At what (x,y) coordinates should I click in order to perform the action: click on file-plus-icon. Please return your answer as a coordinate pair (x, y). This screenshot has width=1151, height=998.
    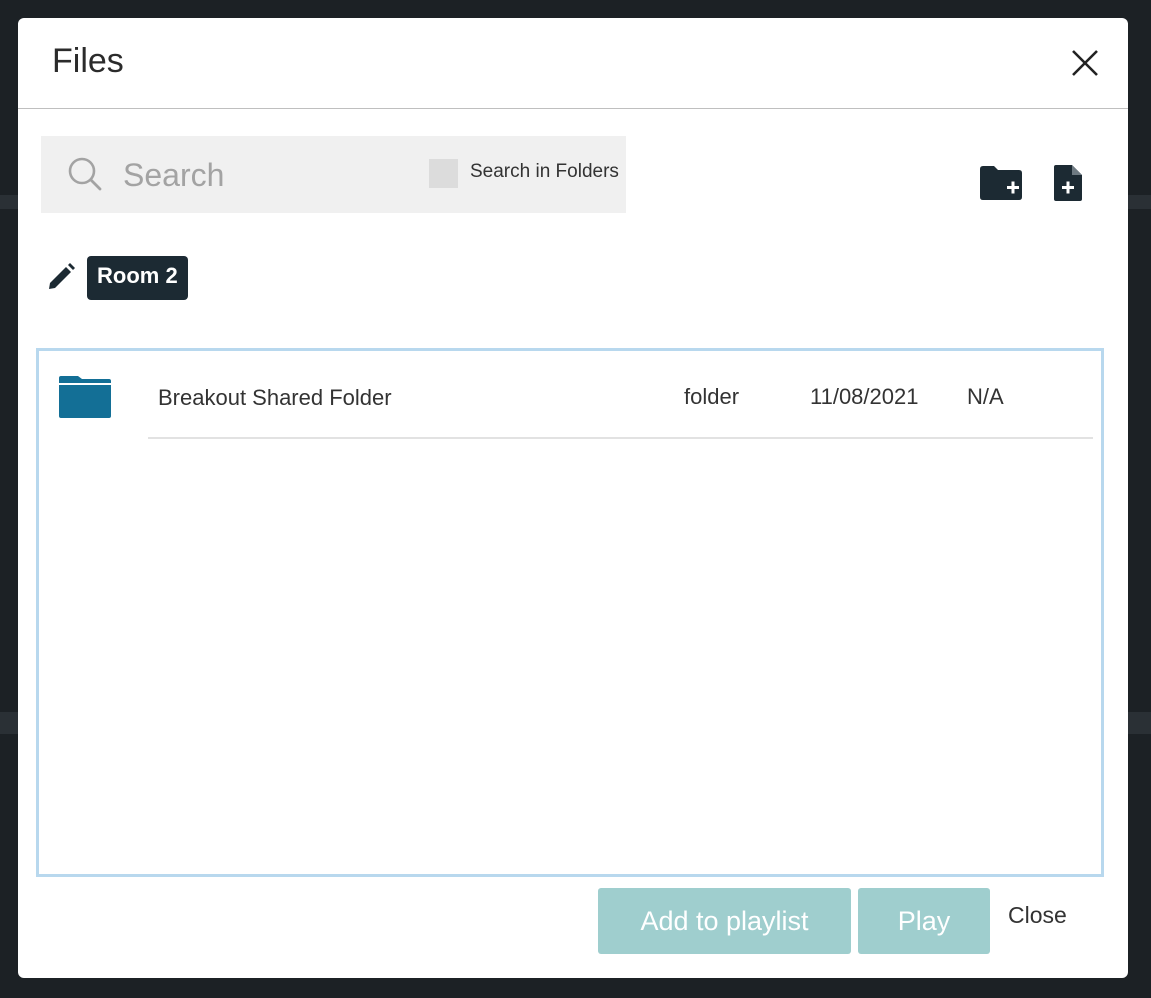
    Looking at the image, I should click on (1068, 183).